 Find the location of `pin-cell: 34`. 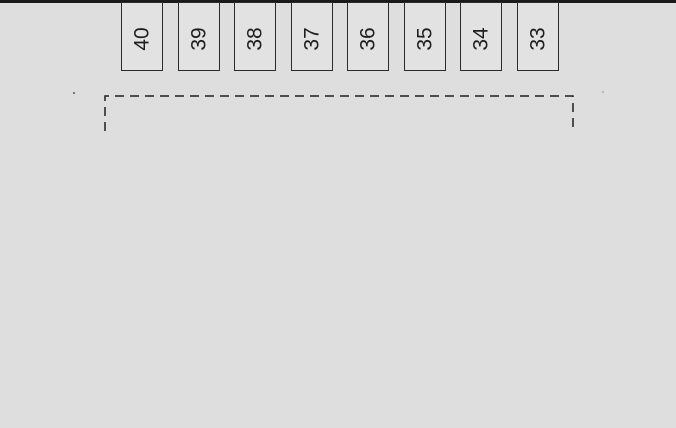

pin-cell: 34 is located at coordinates (481, 36).